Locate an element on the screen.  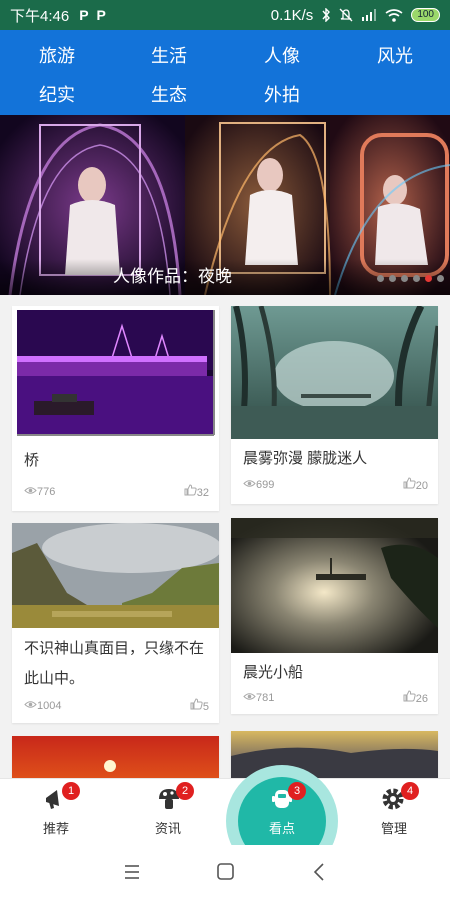
category-item: 外拍 is located at coordinates (309, 94).